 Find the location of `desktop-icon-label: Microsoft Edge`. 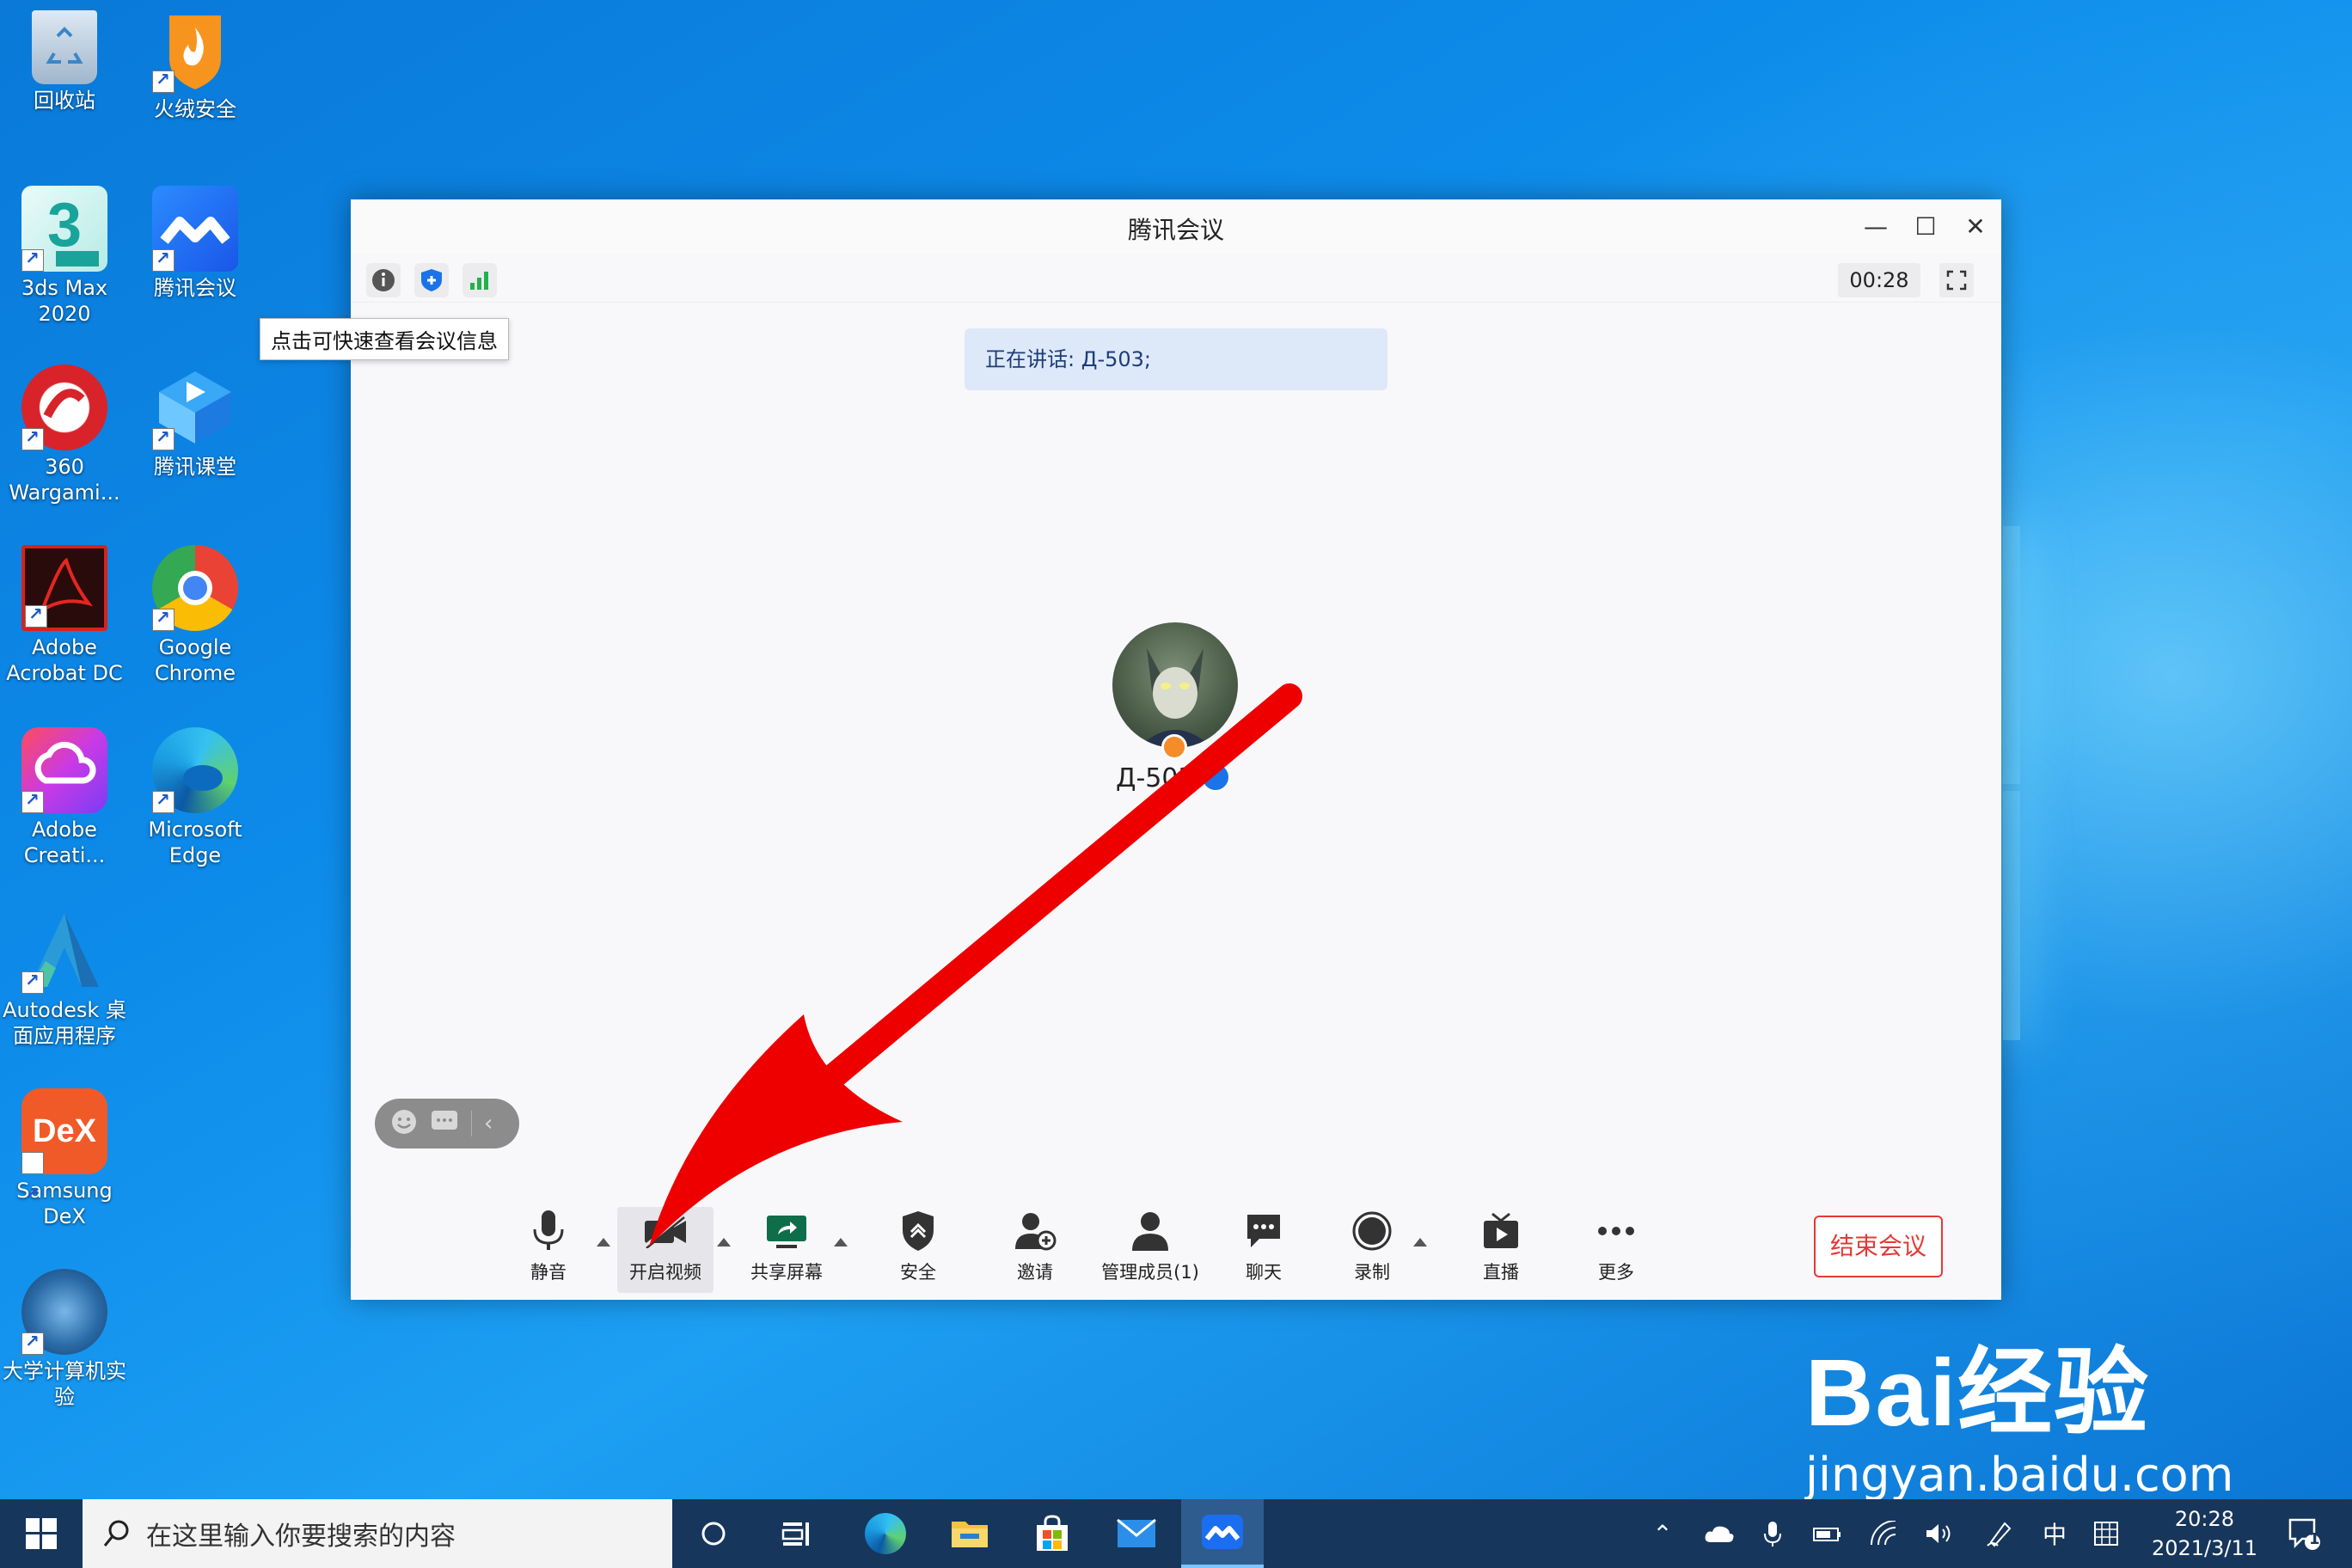

desktop-icon-label: Microsoft Edge is located at coordinates (195, 842).